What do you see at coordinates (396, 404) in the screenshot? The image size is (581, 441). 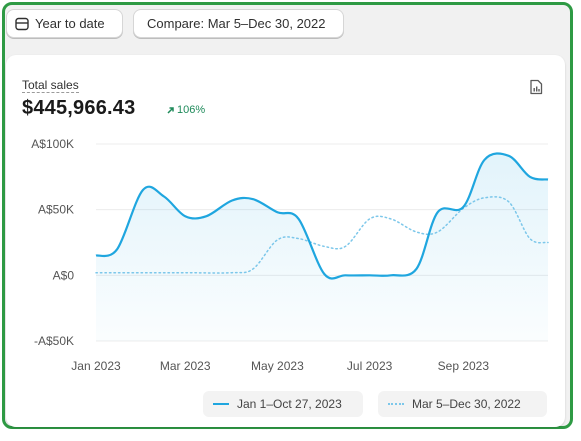 I see `legend-dotted-line` at bounding box center [396, 404].